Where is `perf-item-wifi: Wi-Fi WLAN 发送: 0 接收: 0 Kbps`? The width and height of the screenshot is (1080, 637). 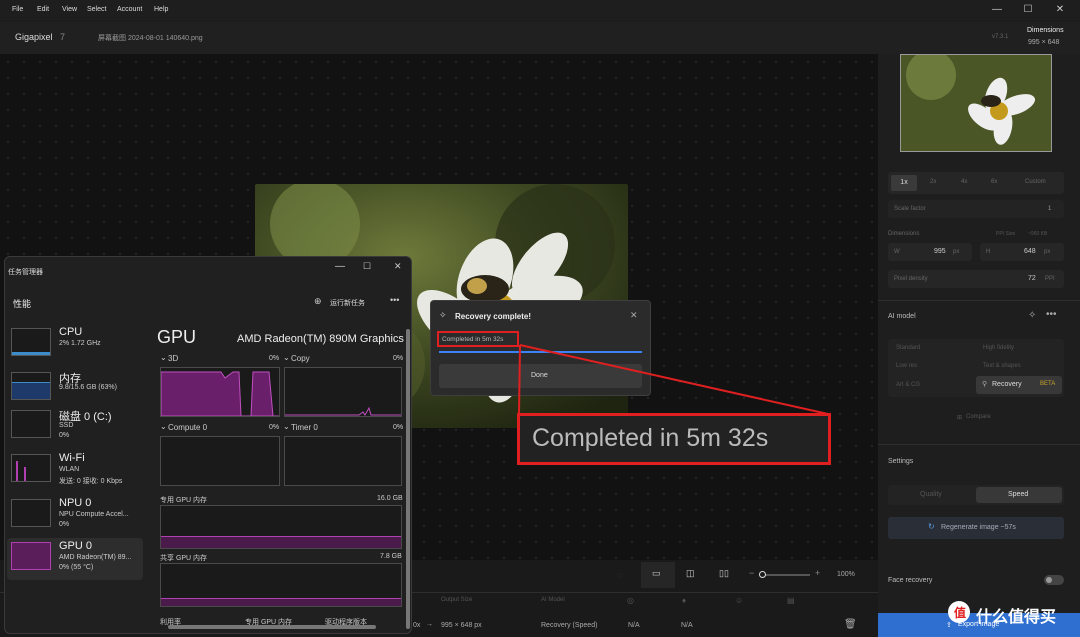
perf-item-wifi: Wi-Fi WLAN 发送: 0 接收: 0 Kbps is located at coordinates (75, 471).